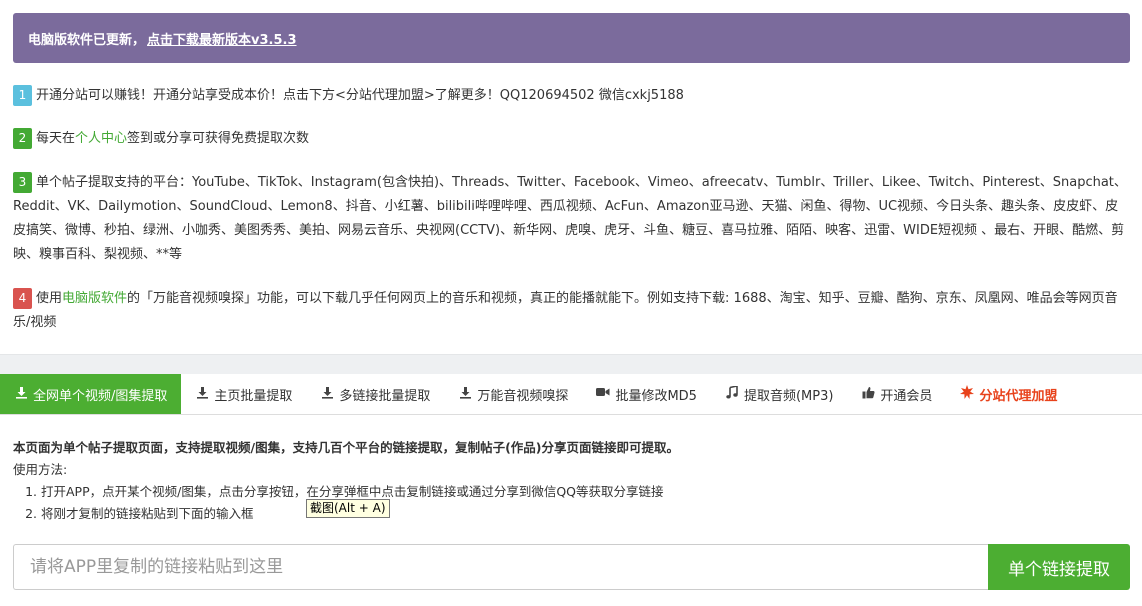 This screenshot has width=1142, height=606. I want to click on music-note-icon, so click(732, 393).